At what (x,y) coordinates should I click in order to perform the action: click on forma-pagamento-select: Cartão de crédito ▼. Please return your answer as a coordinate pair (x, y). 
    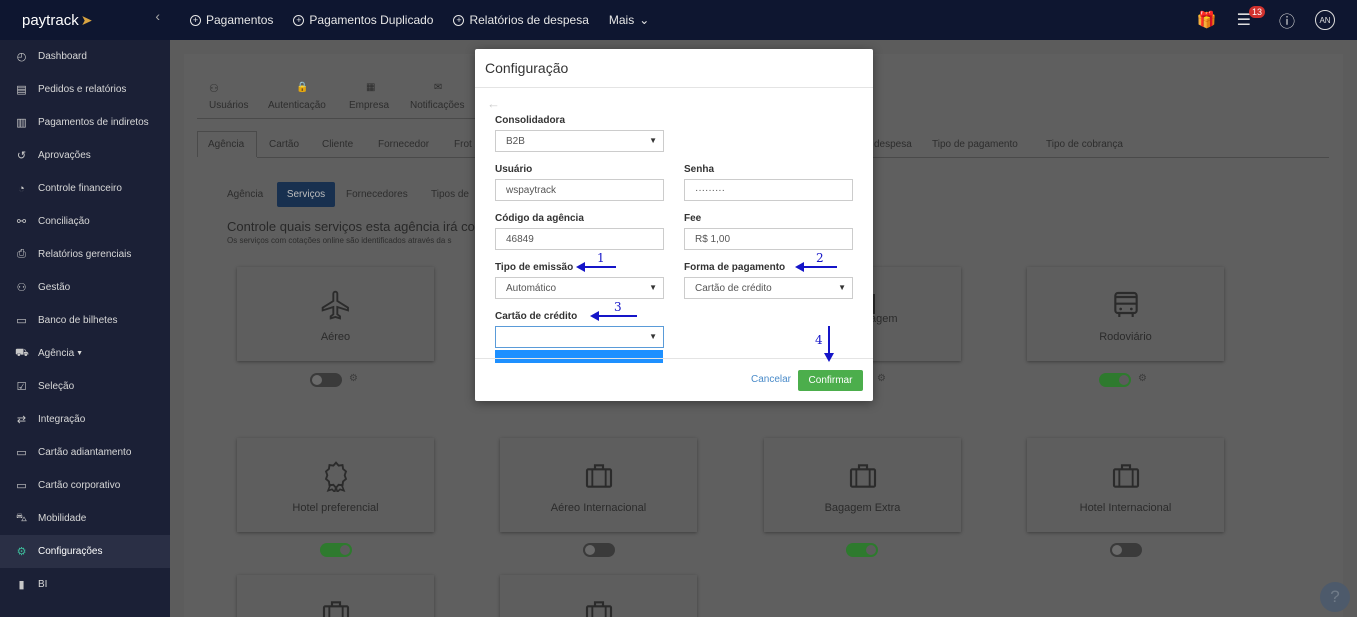
    Looking at the image, I should click on (768, 288).